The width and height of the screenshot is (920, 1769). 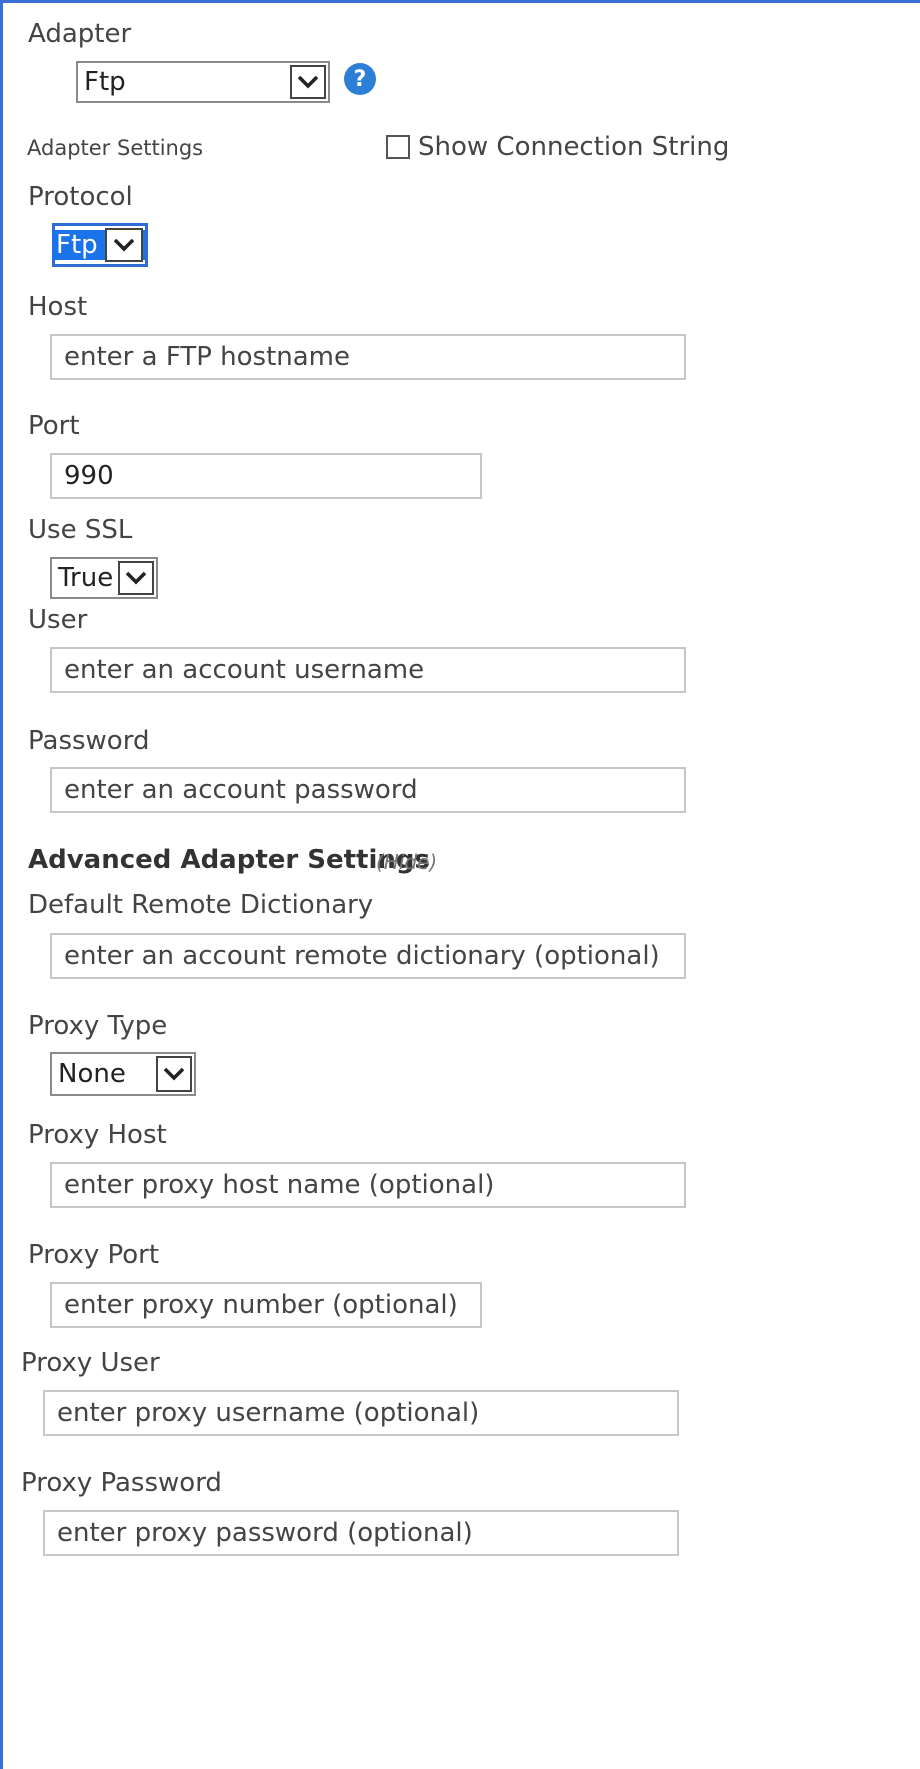 I want to click on adapter-settings-label: Adapter Settings, so click(x=115, y=148).